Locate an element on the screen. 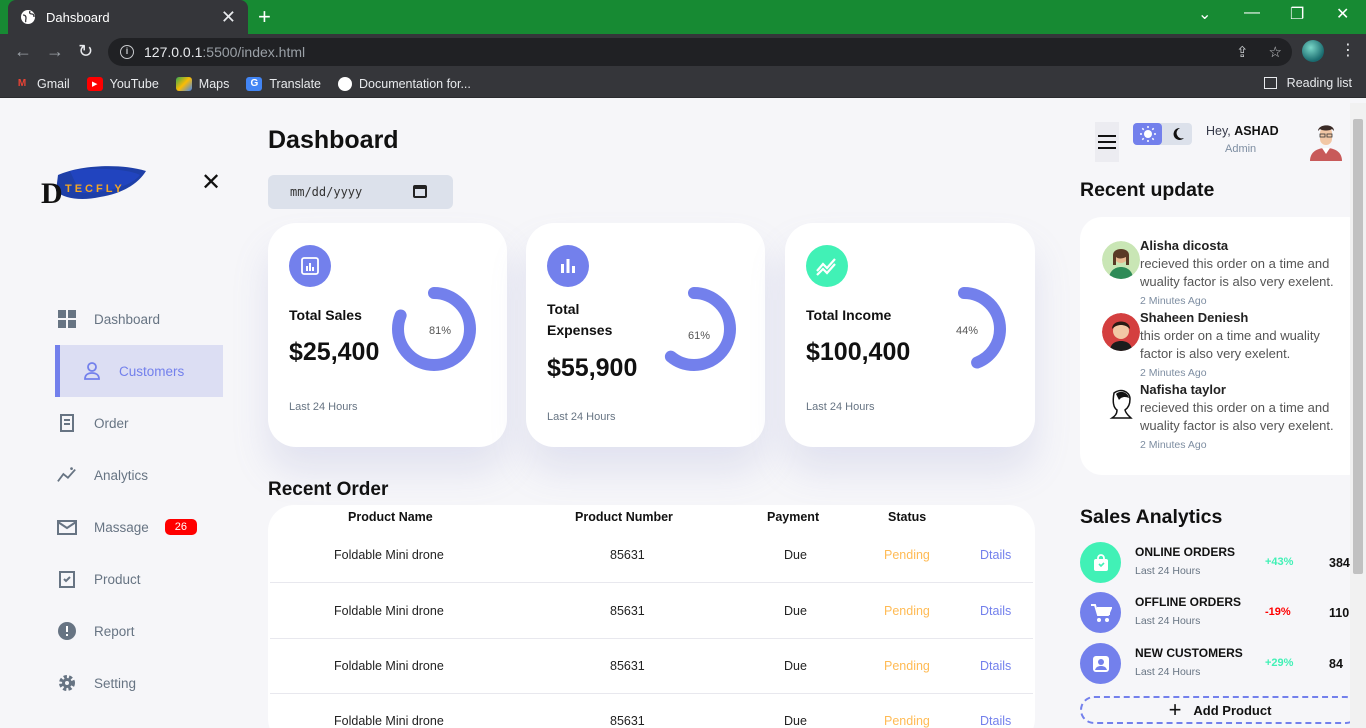 The height and width of the screenshot is (728, 1366). sidebar-item-setting: Setting is located at coordinates (139, 683).